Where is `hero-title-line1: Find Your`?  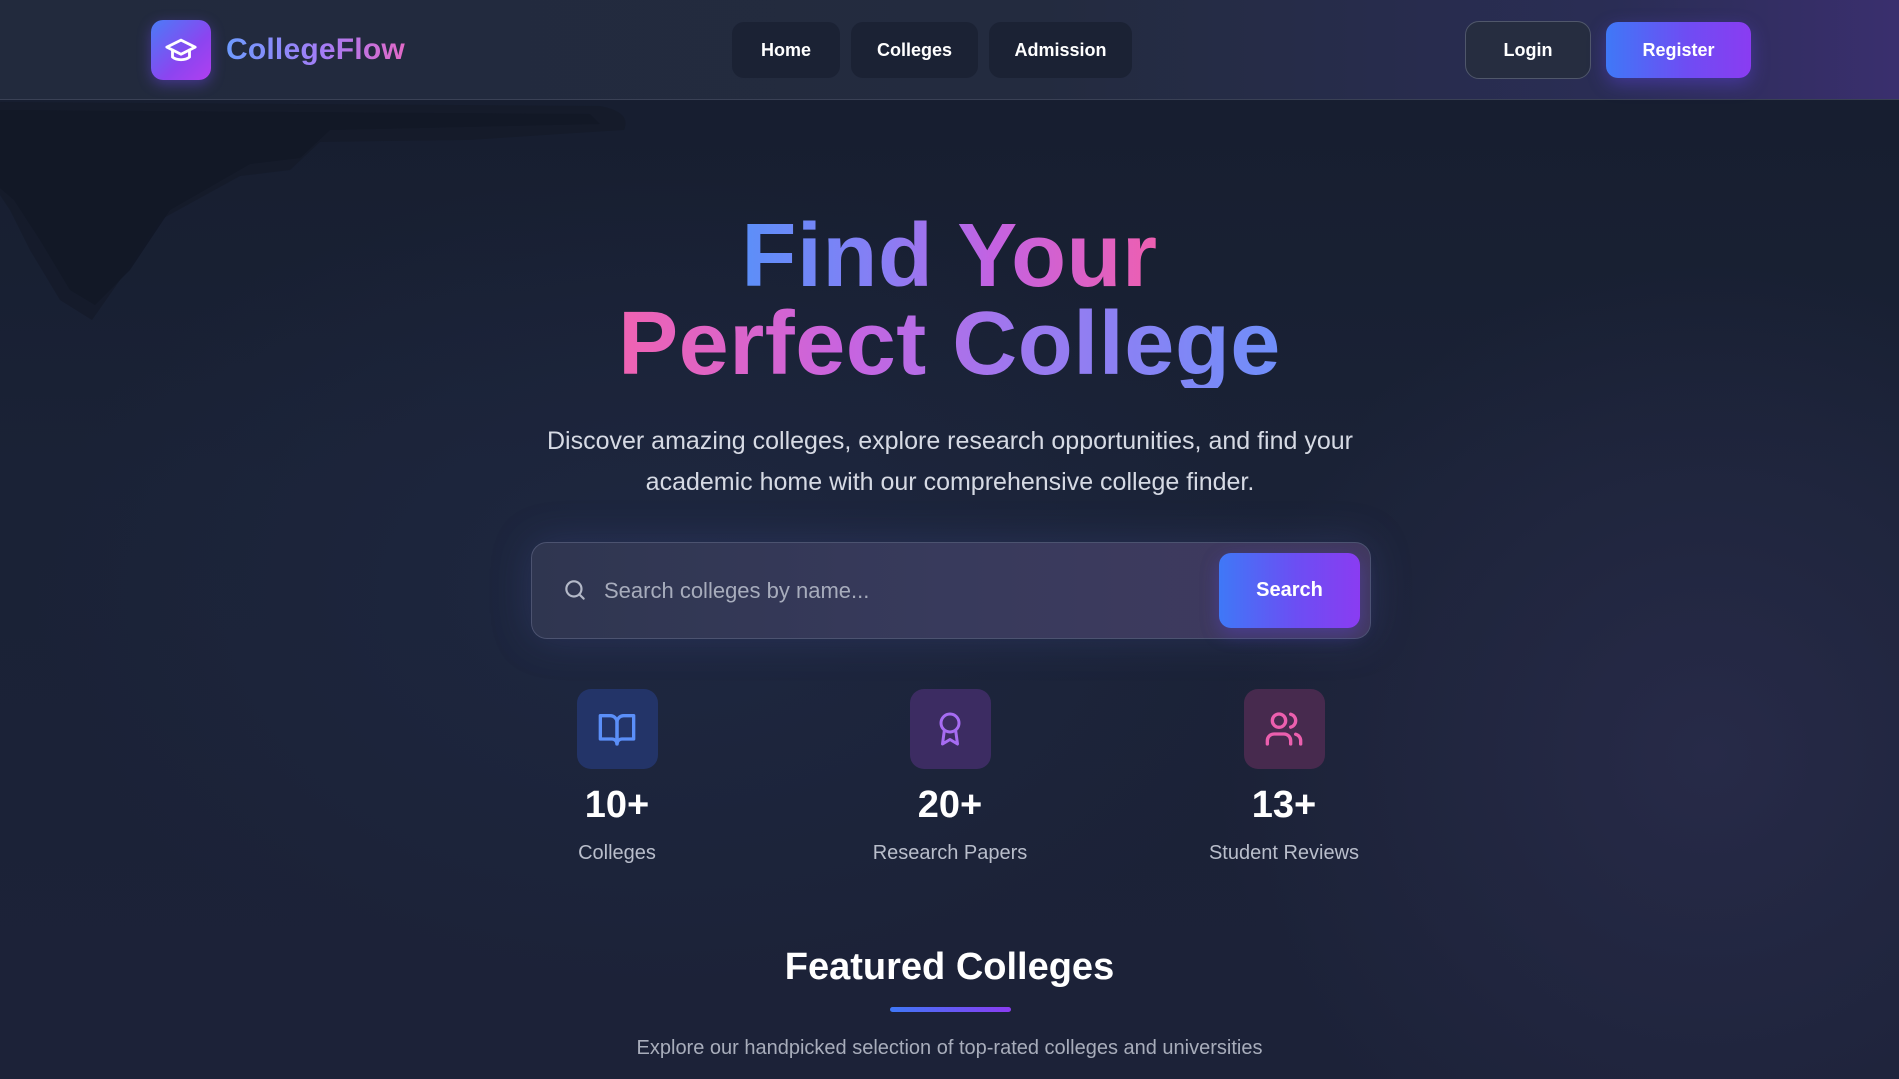 hero-title-line1: Find Your is located at coordinates (949, 256).